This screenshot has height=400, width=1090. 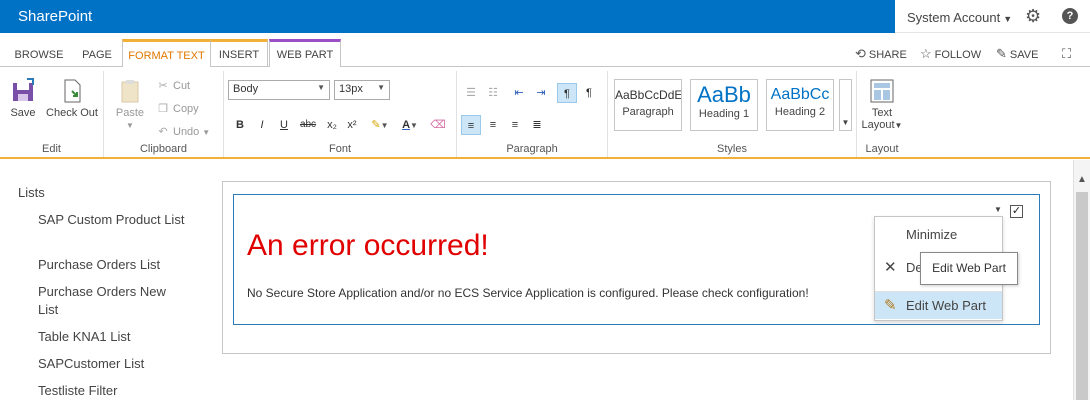 I want to click on style-paragraph: AaBbCcDdE Paragraph, so click(x=648, y=105).